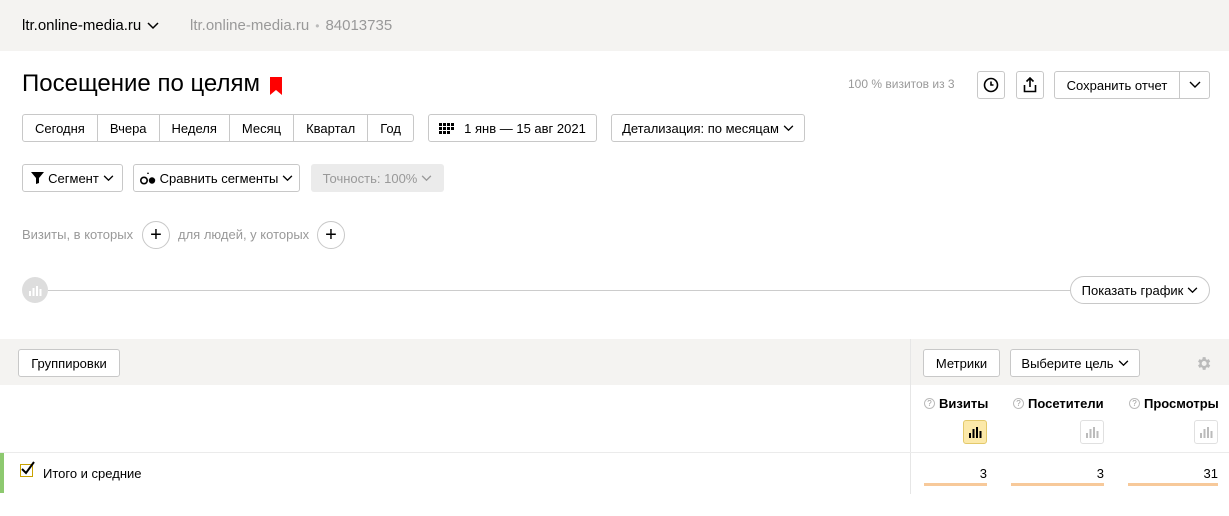  Describe the element at coordinates (1181, 403) in the screenshot. I see `column-pageviews-label: Просмотры` at that location.